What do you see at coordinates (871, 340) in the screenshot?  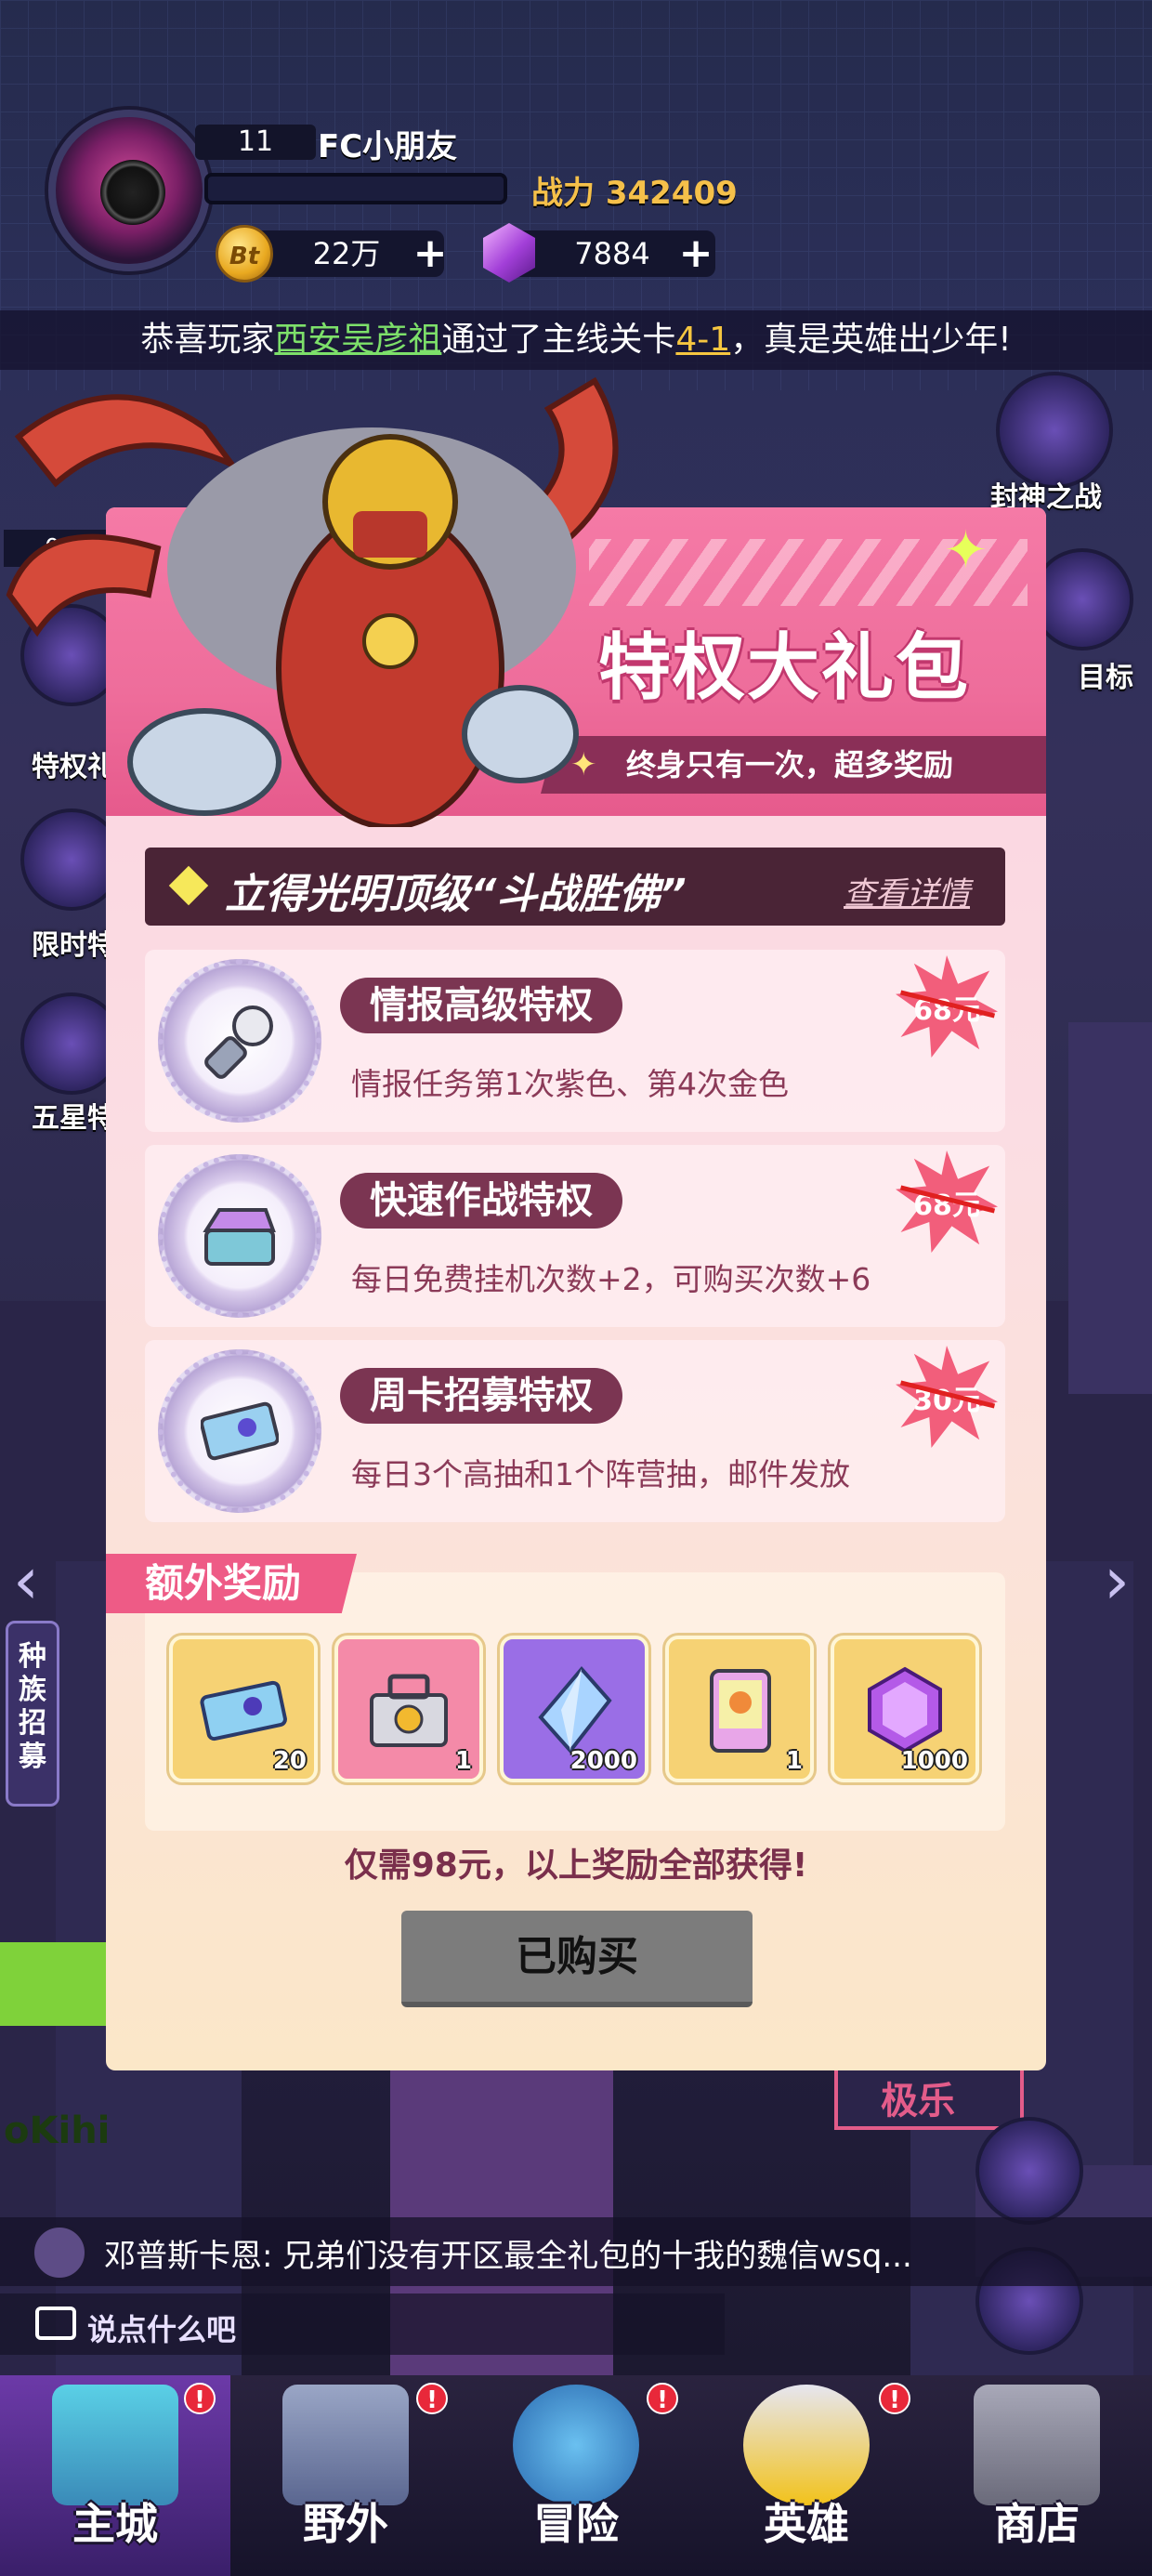 I see `broadcast-suffix: ，真是英雄出少年!` at bounding box center [871, 340].